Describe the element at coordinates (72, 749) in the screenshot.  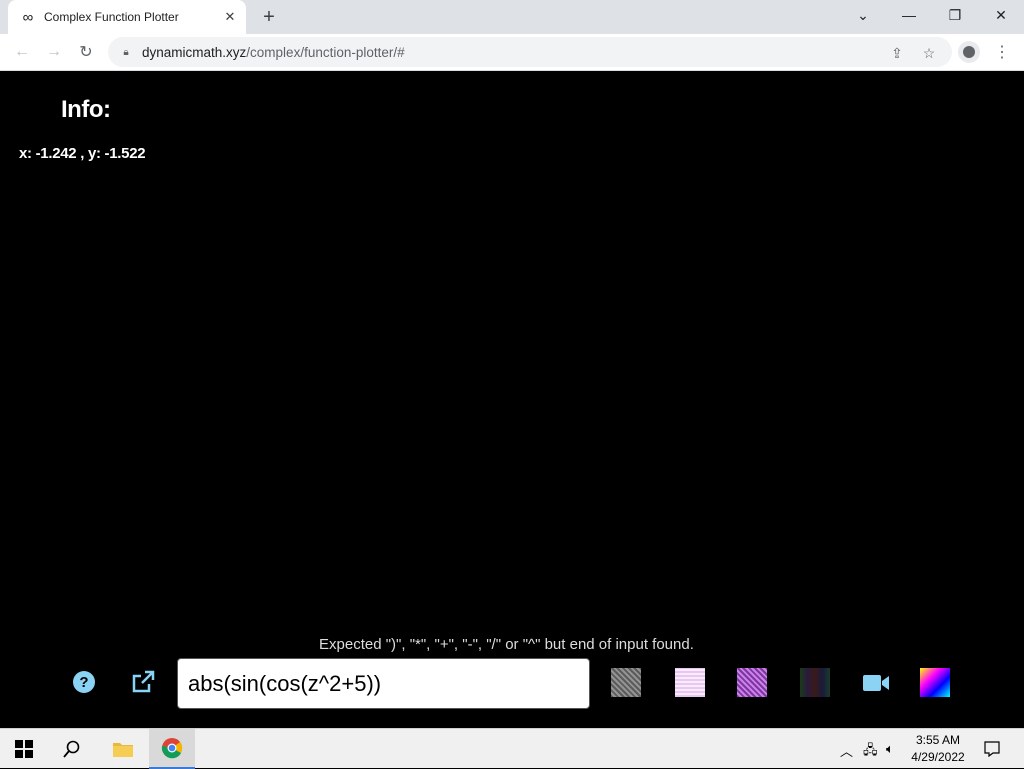
I see `search-icon` at that location.